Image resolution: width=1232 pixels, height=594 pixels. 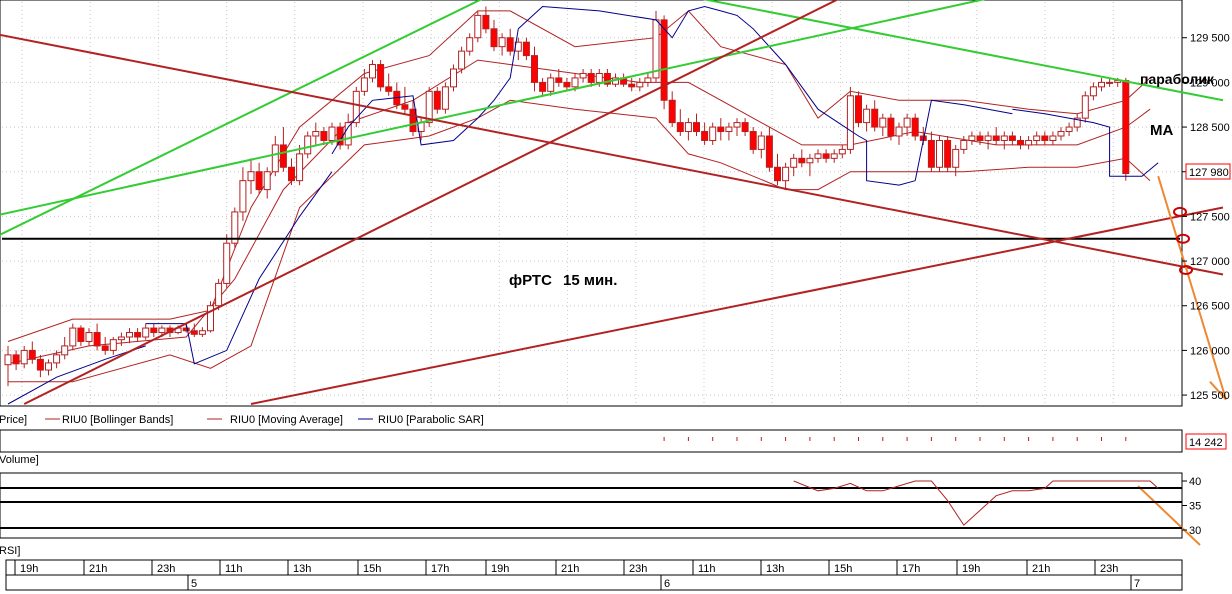 I want to click on annotation-title: фРТС, so click(x=530, y=280).